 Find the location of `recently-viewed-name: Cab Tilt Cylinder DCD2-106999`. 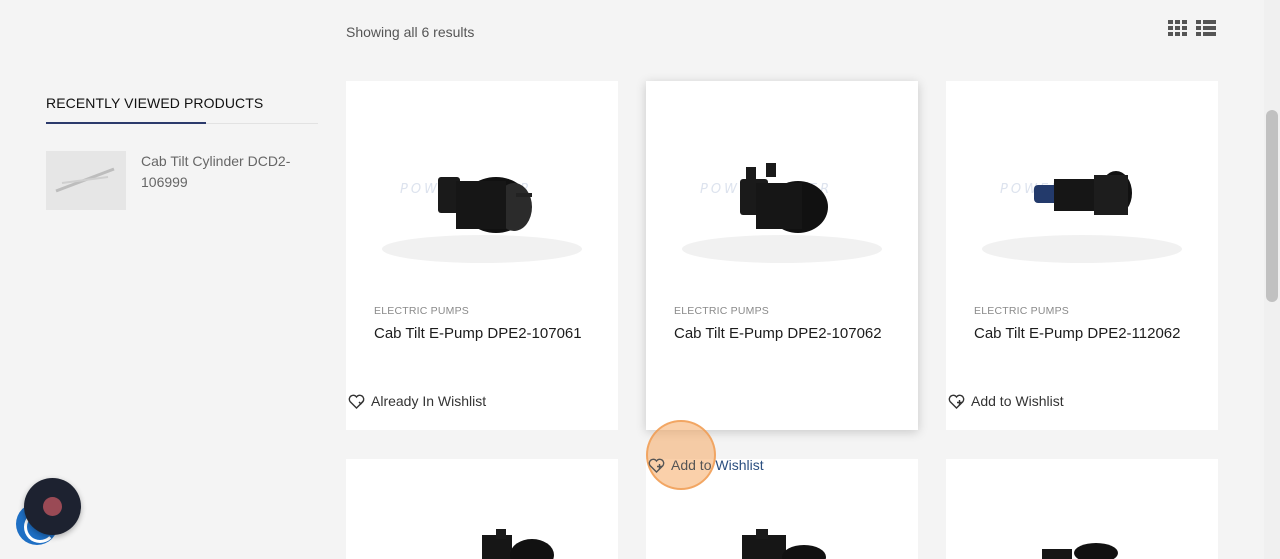

recently-viewed-name: Cab Tilt Cylinder DCD2-106999 is located at coordinates (226, 180).